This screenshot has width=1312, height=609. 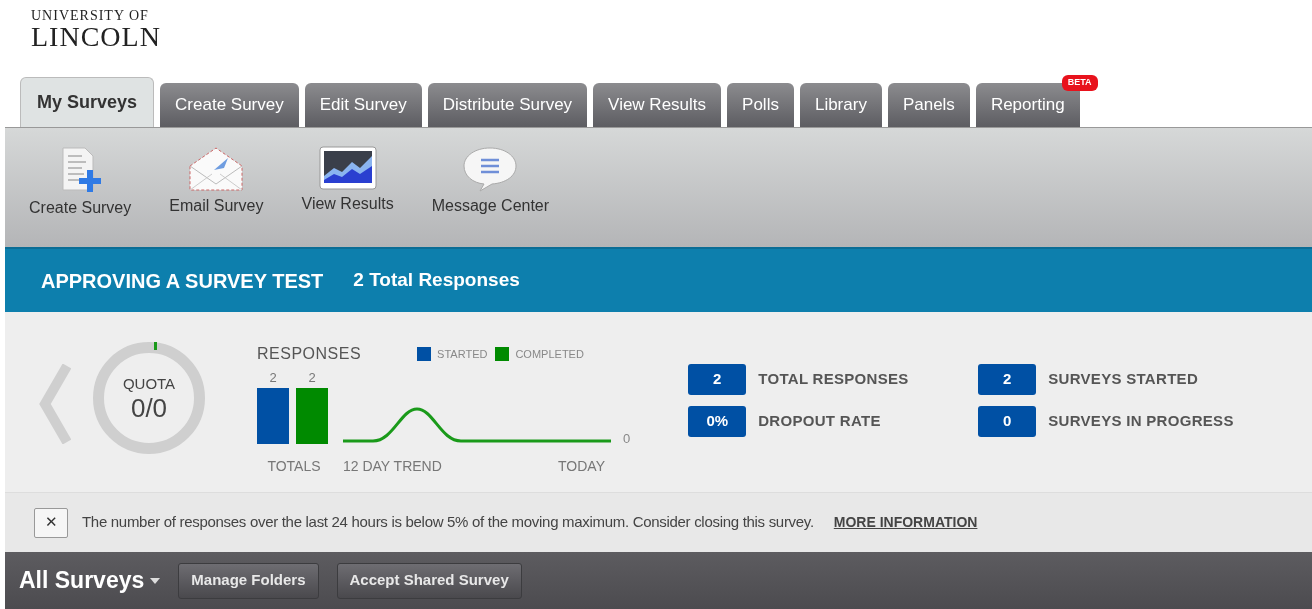 What do you see at coordinates (905, 522) in the screenshot?
I see `more-information-link: MORE INFORMATION` at bounding box center [905, 522].